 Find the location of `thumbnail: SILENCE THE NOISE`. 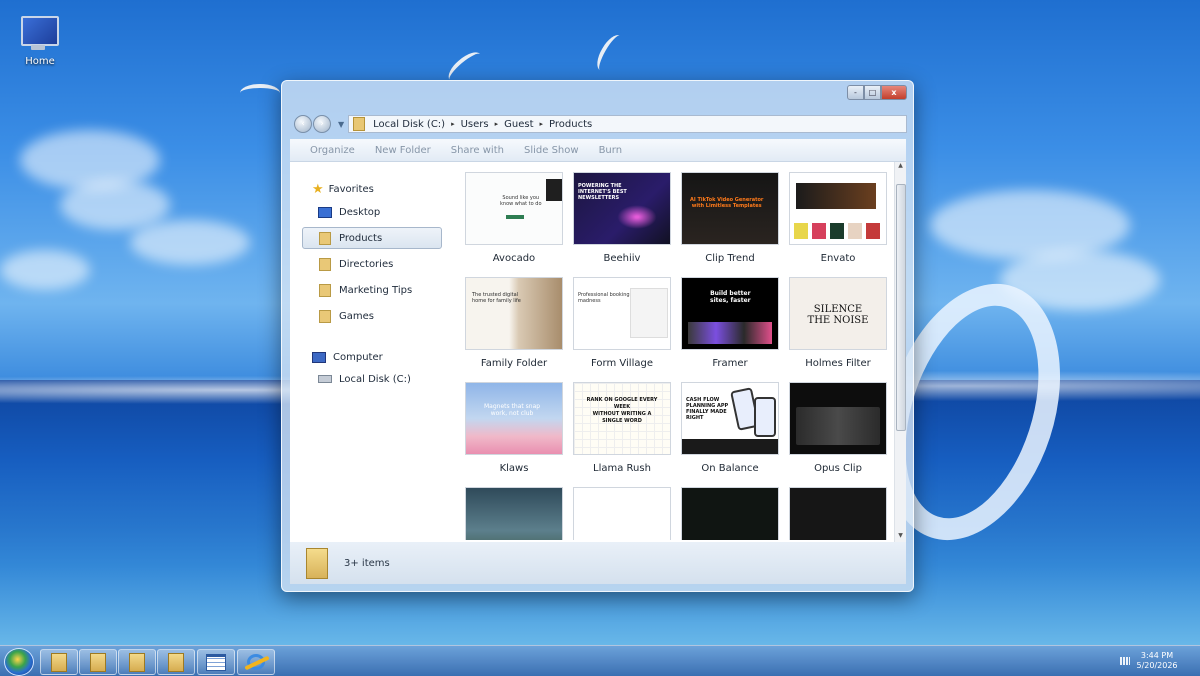

thumbnail: SILENCE THE NOISE is located at coordinates (838, 313).